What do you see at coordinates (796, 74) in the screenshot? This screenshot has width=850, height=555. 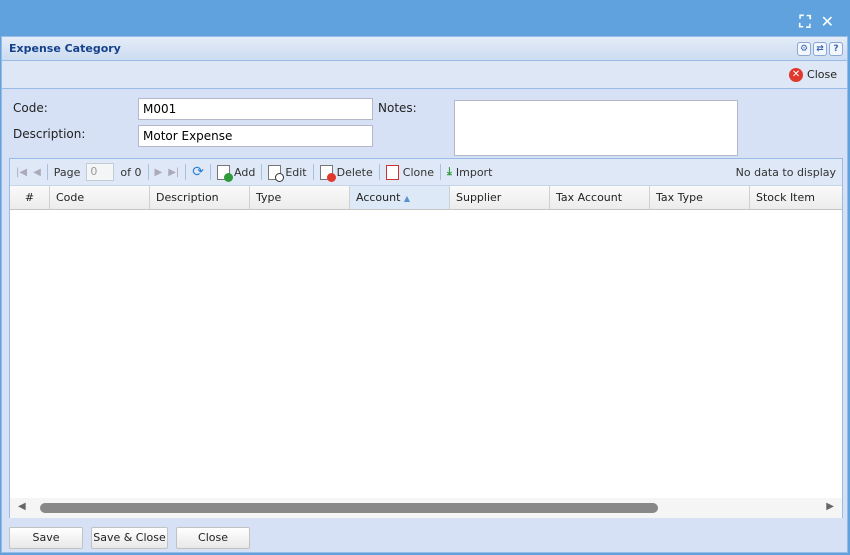 I see `close-circle-icon: ✕` at bounding box center [796, 74].